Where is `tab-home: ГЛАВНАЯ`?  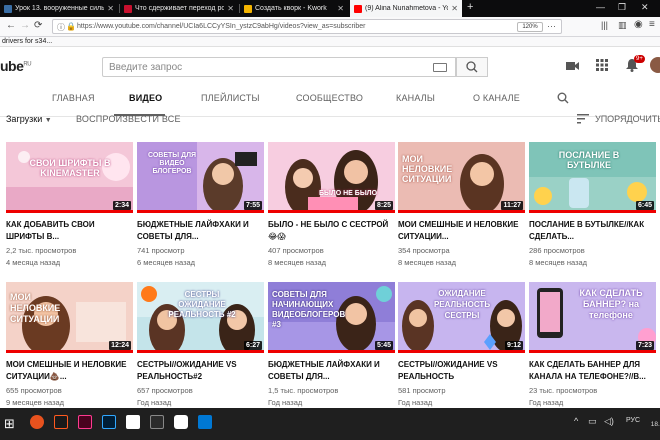 tab-home: ГЛАВНАЯ is located at coordinates (73, 98).